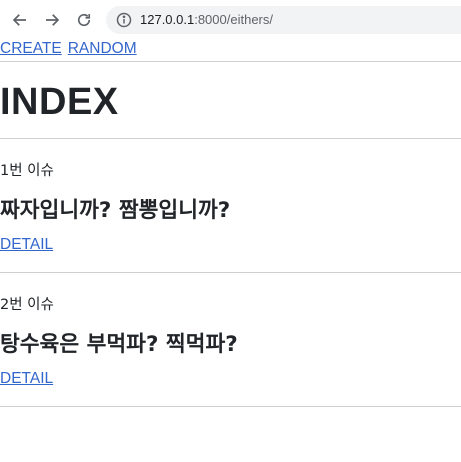 Image resolution: width=461 pixels, height=462 pixels. I want to click on divider, so click(230, 406).